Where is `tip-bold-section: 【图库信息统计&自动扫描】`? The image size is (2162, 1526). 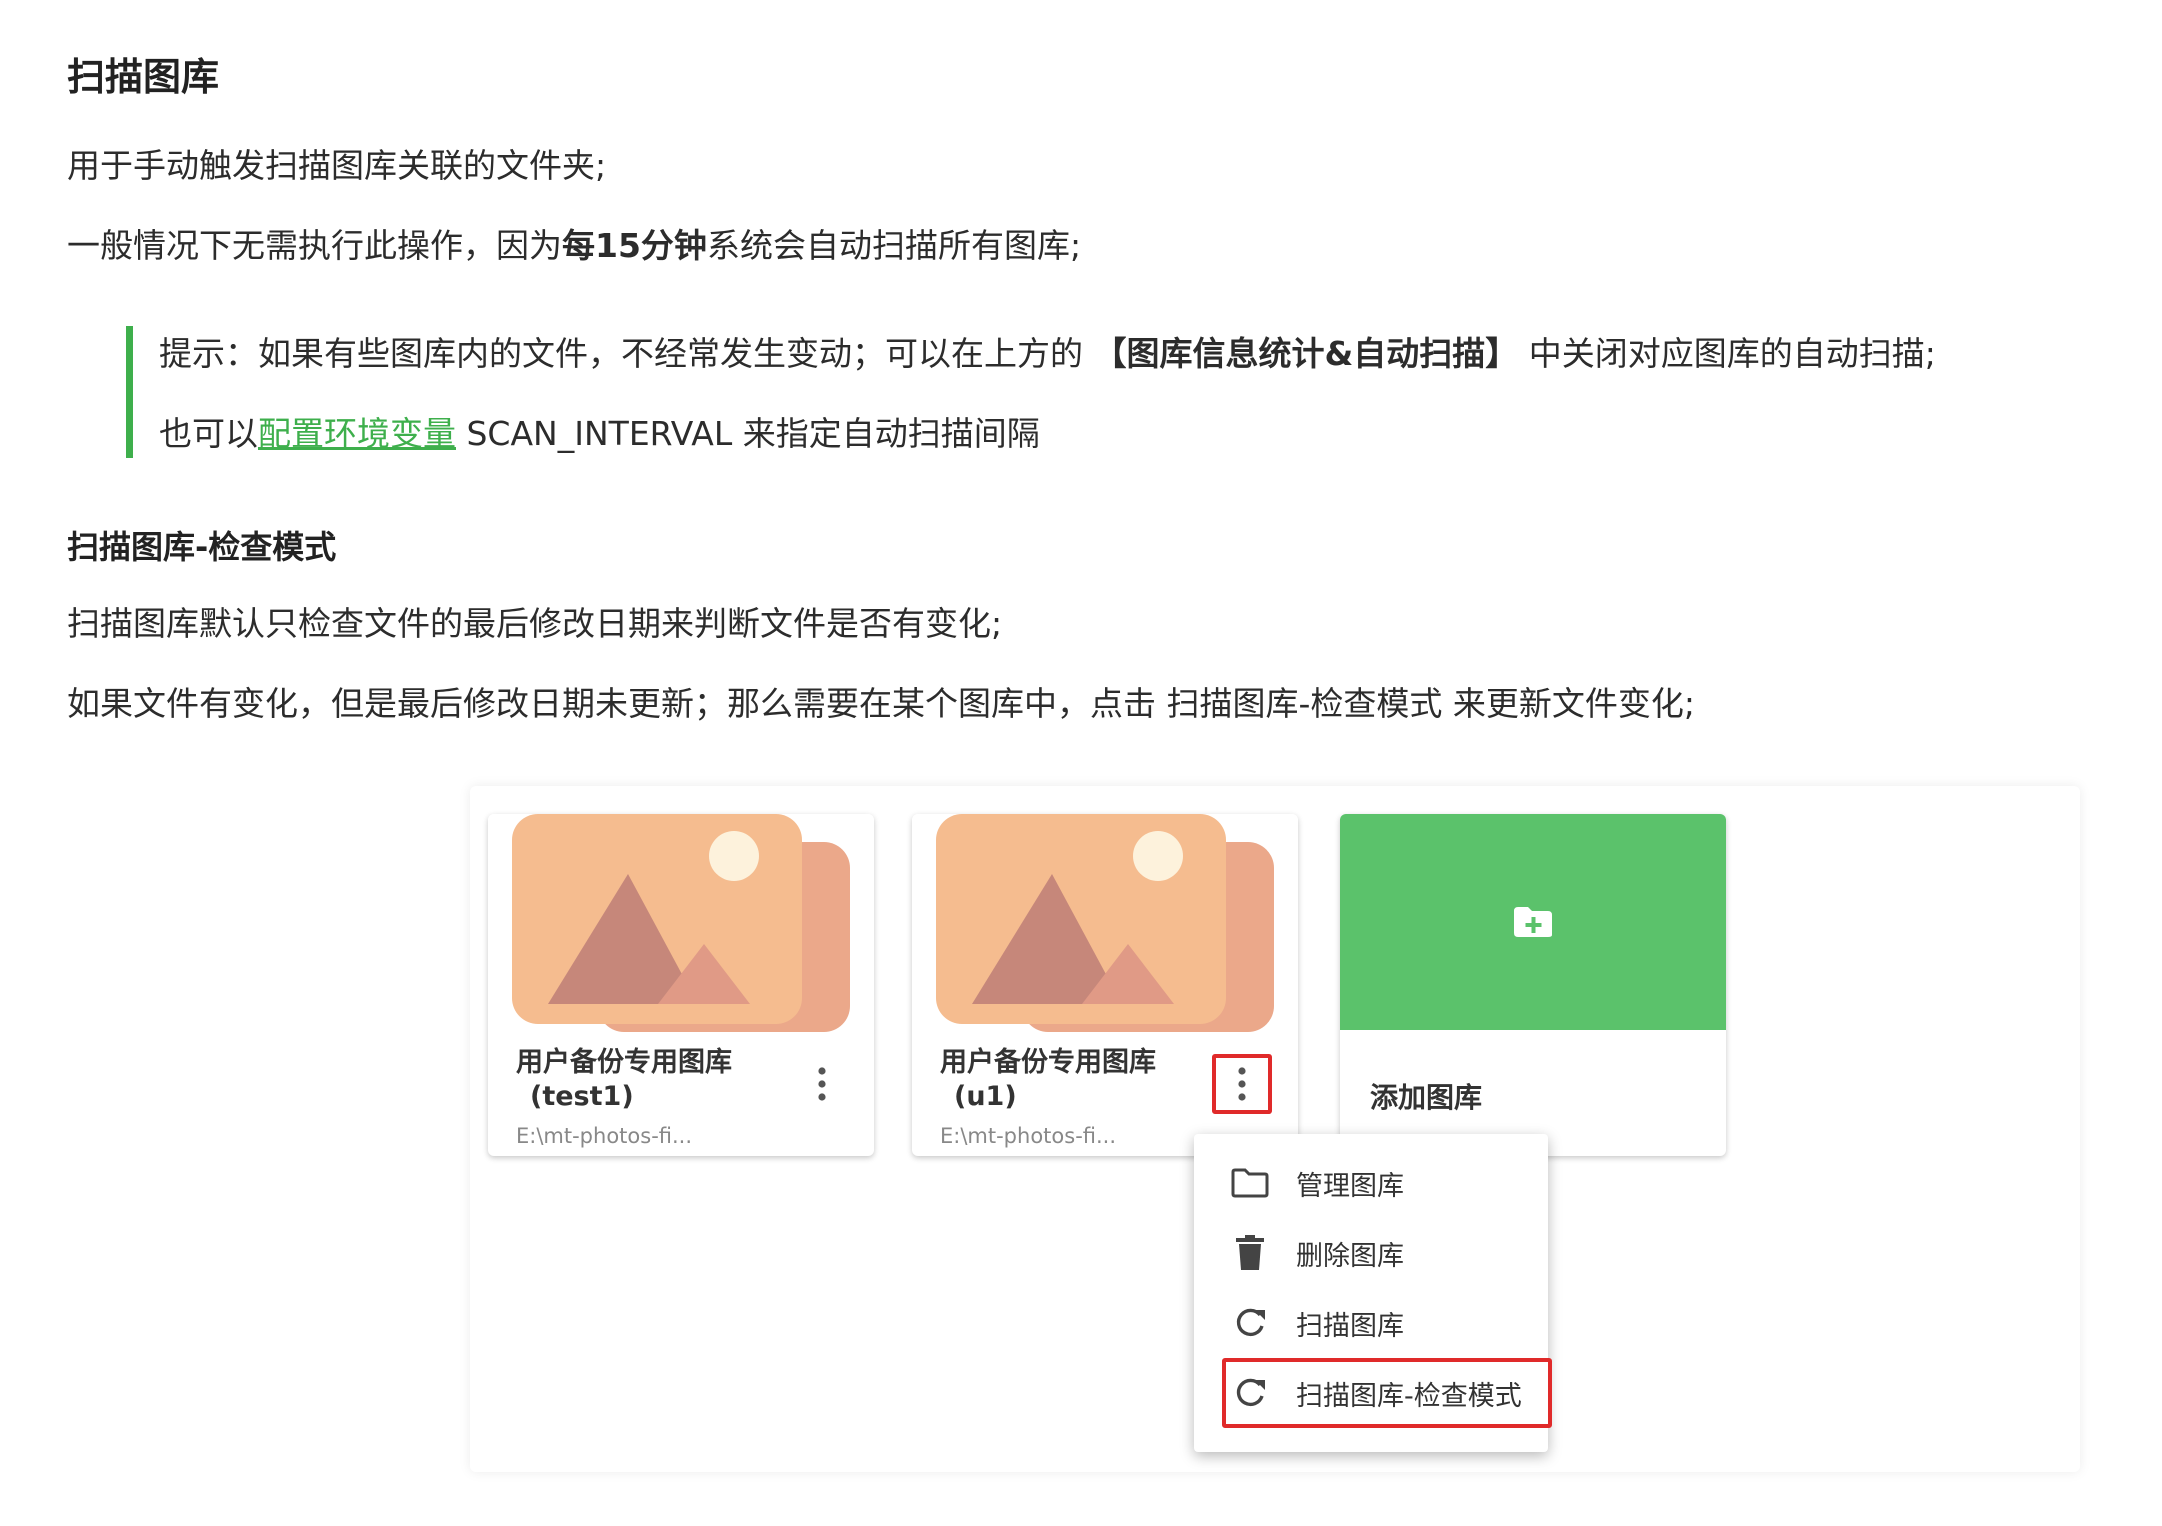
tip-bold-section: 【图库信息统计&自动扫描】 is located at coordinates (1306, 353).